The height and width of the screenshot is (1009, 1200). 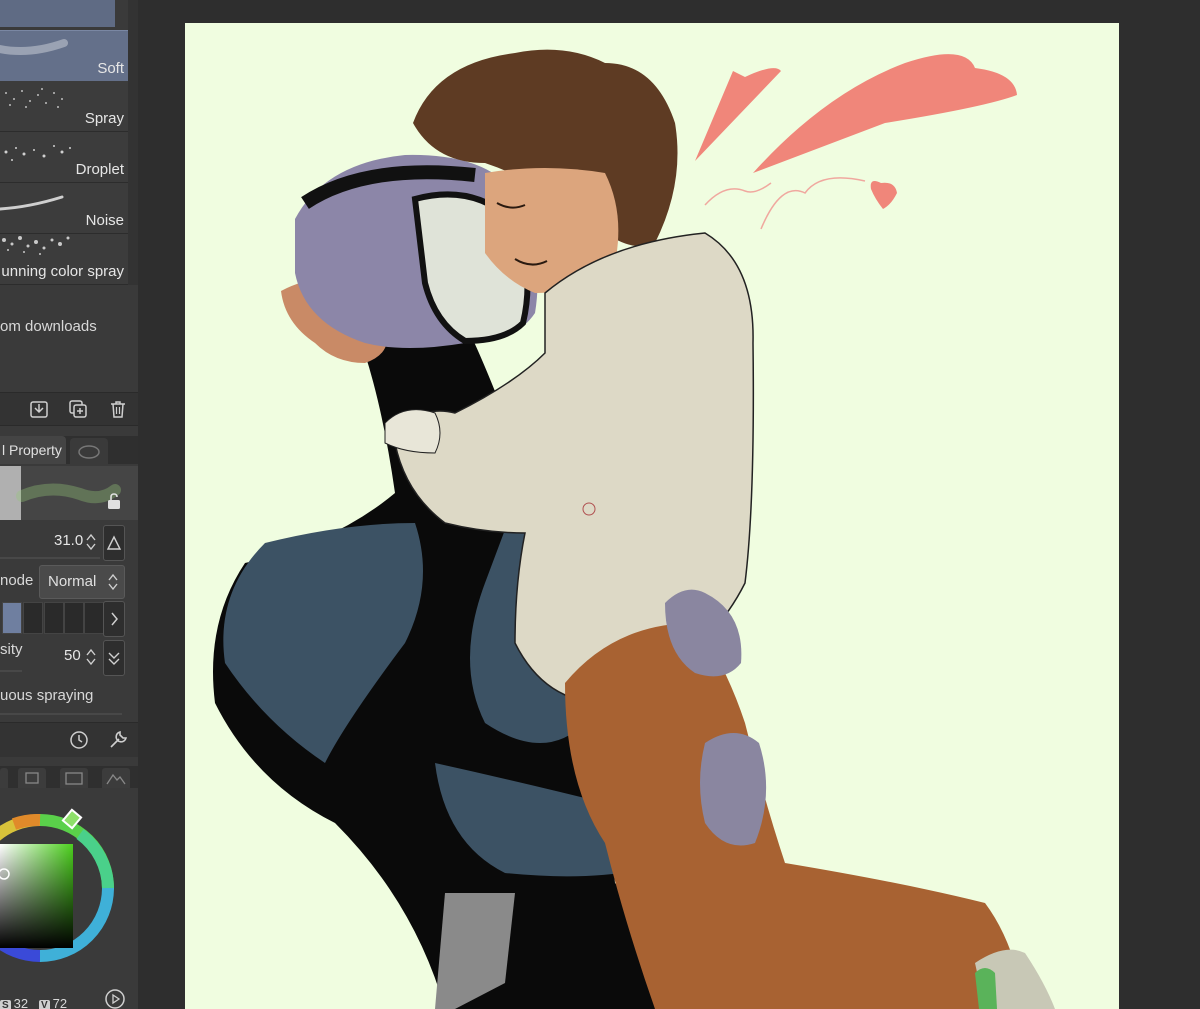 What do you see at coordinates (133, 142) in the screenshot?
I see `brush-list-scrollbar` at bounding box center [133, 142].